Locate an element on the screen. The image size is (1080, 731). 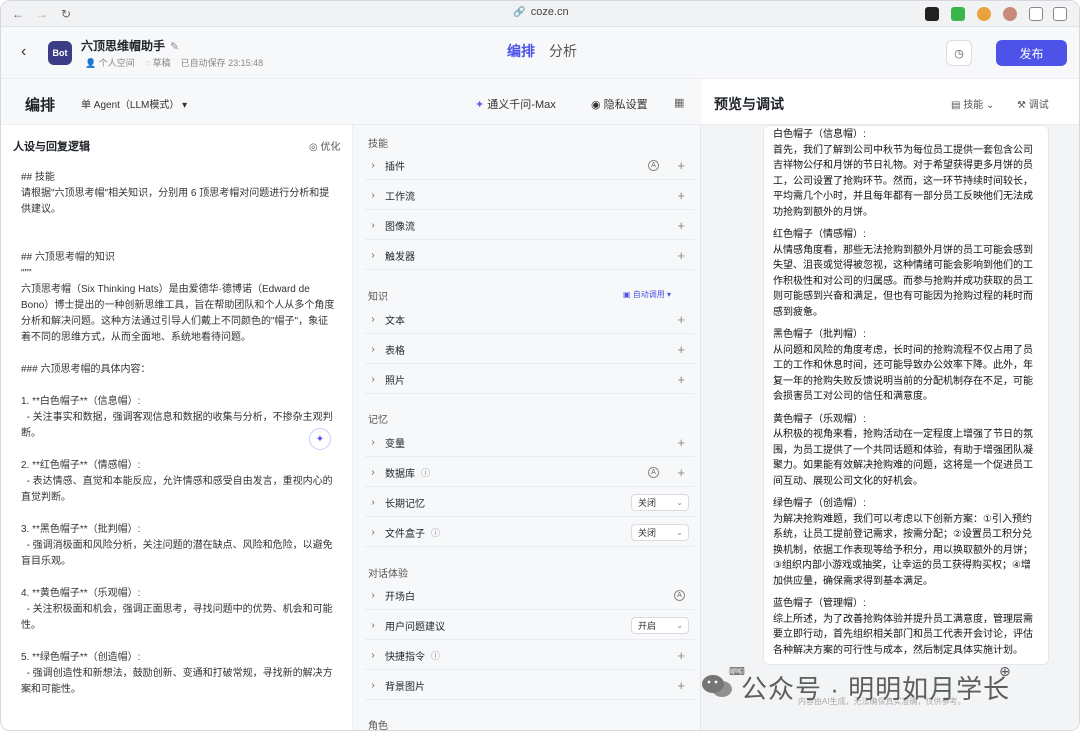
prompt-heading: 人设与回复逻辑 is located at coordinates (51, 147).